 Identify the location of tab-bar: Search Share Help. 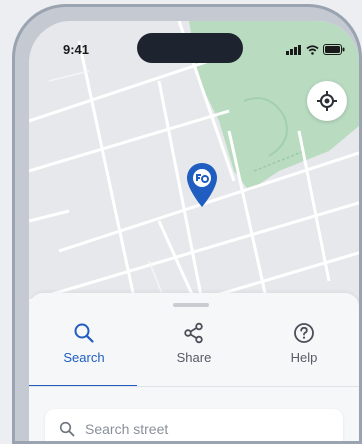
(194, 352).